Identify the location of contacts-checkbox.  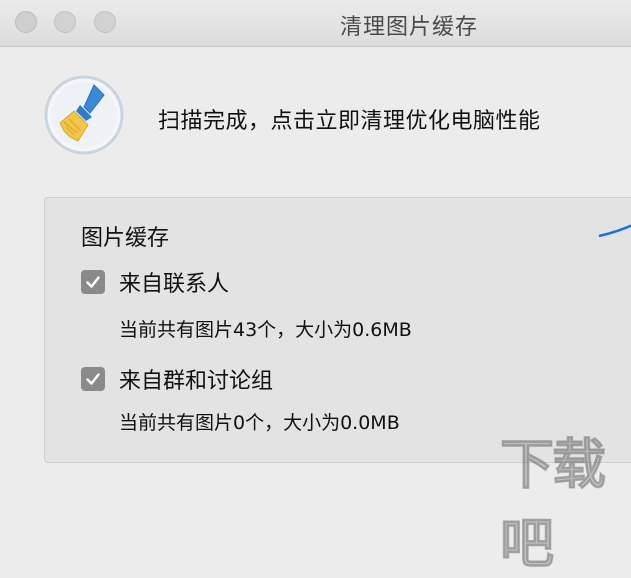
(93, 282).